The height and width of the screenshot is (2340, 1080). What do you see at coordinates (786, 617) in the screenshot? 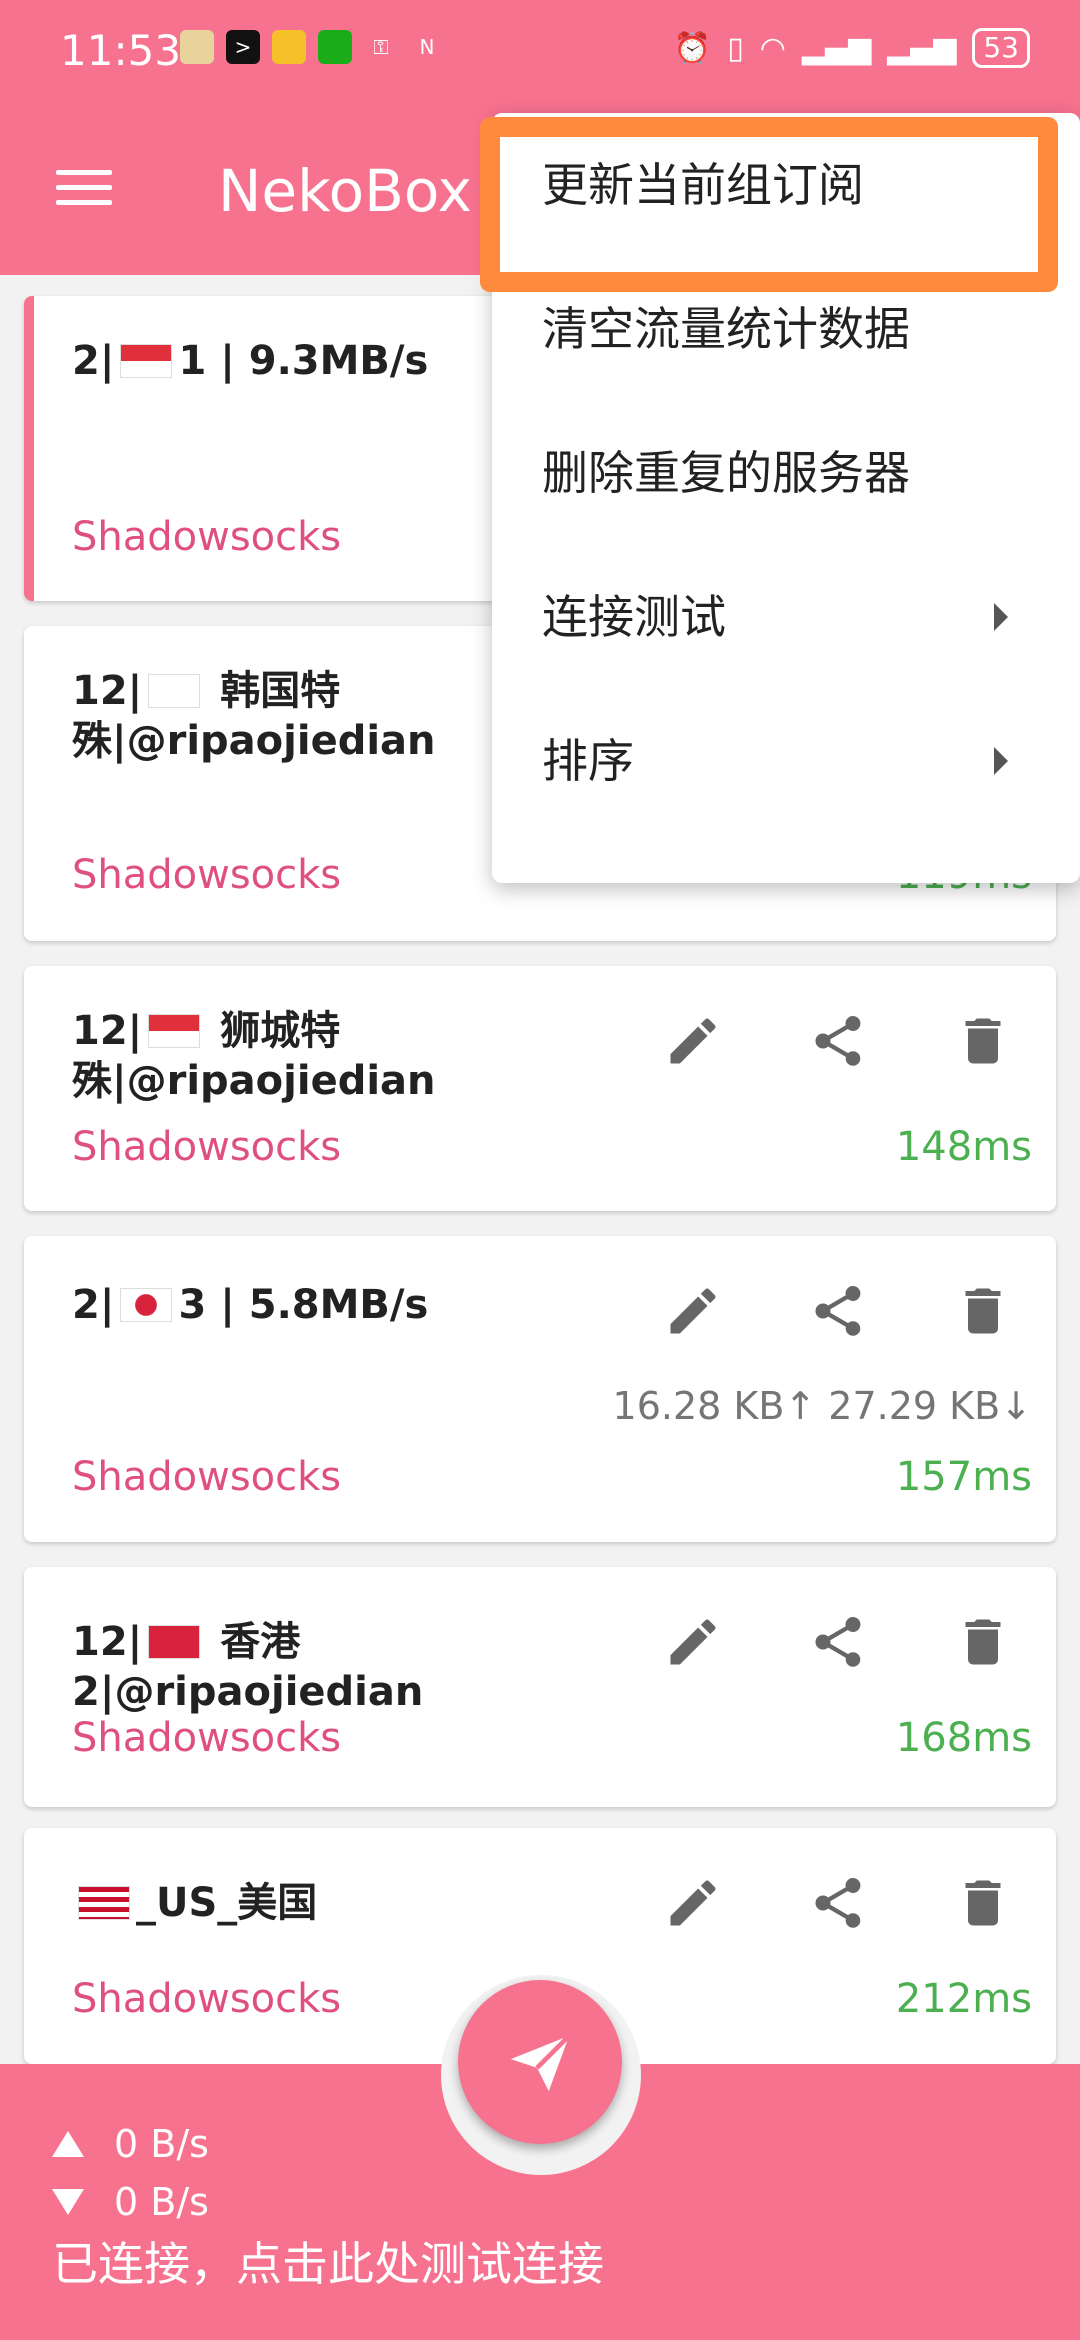
I see `menu-item-connection-test: 连接测试` at bounding box center [786, 617].